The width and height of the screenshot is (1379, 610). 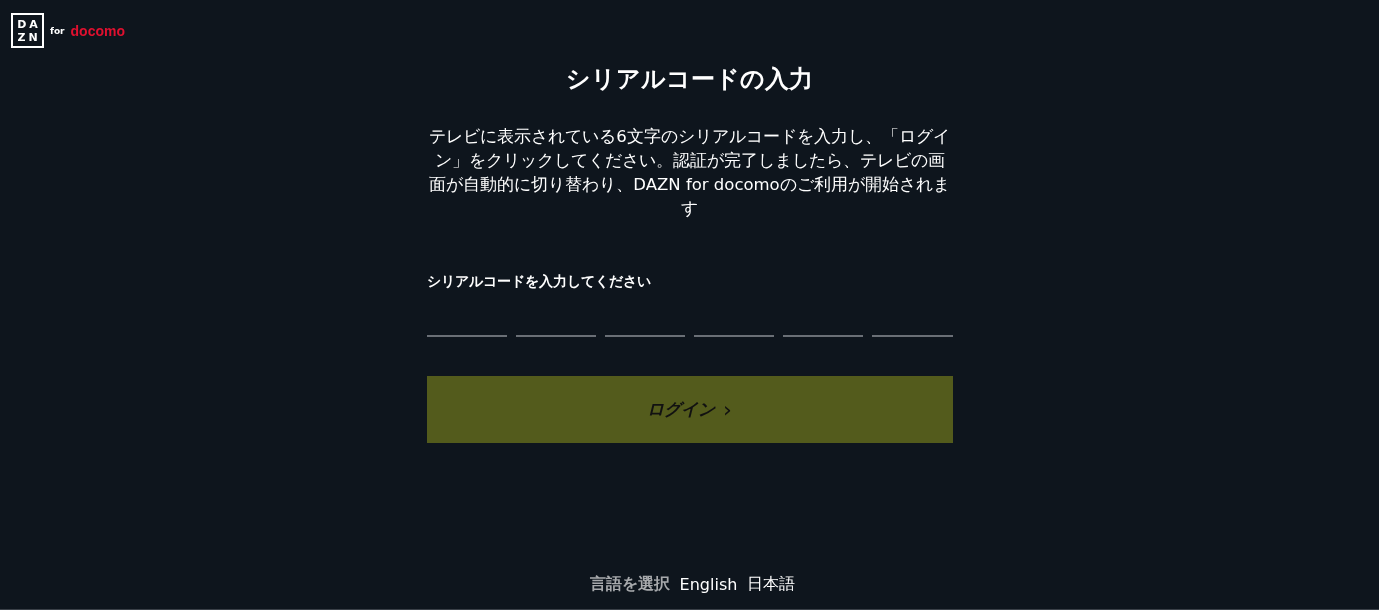 I want to click on instructions-text: テレビに表示されている6文字のシリアルコードを入力し、「ログイン」をクリックしてください。認証が完了しましたら、テレビの画面が自動的に切り替わり、DAZN for docomoのご利用が開始されます, so click(x=689, y=173).